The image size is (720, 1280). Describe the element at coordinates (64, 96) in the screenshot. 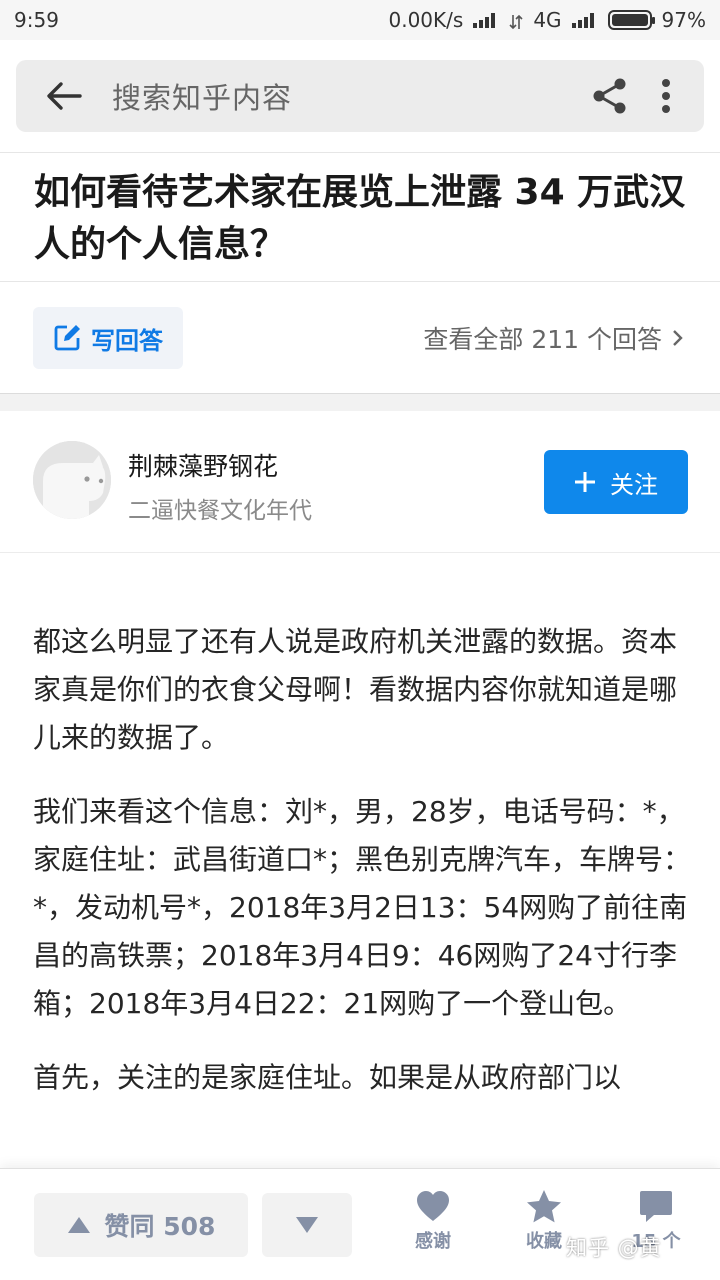

I see `back-arrow-icon` at that location.